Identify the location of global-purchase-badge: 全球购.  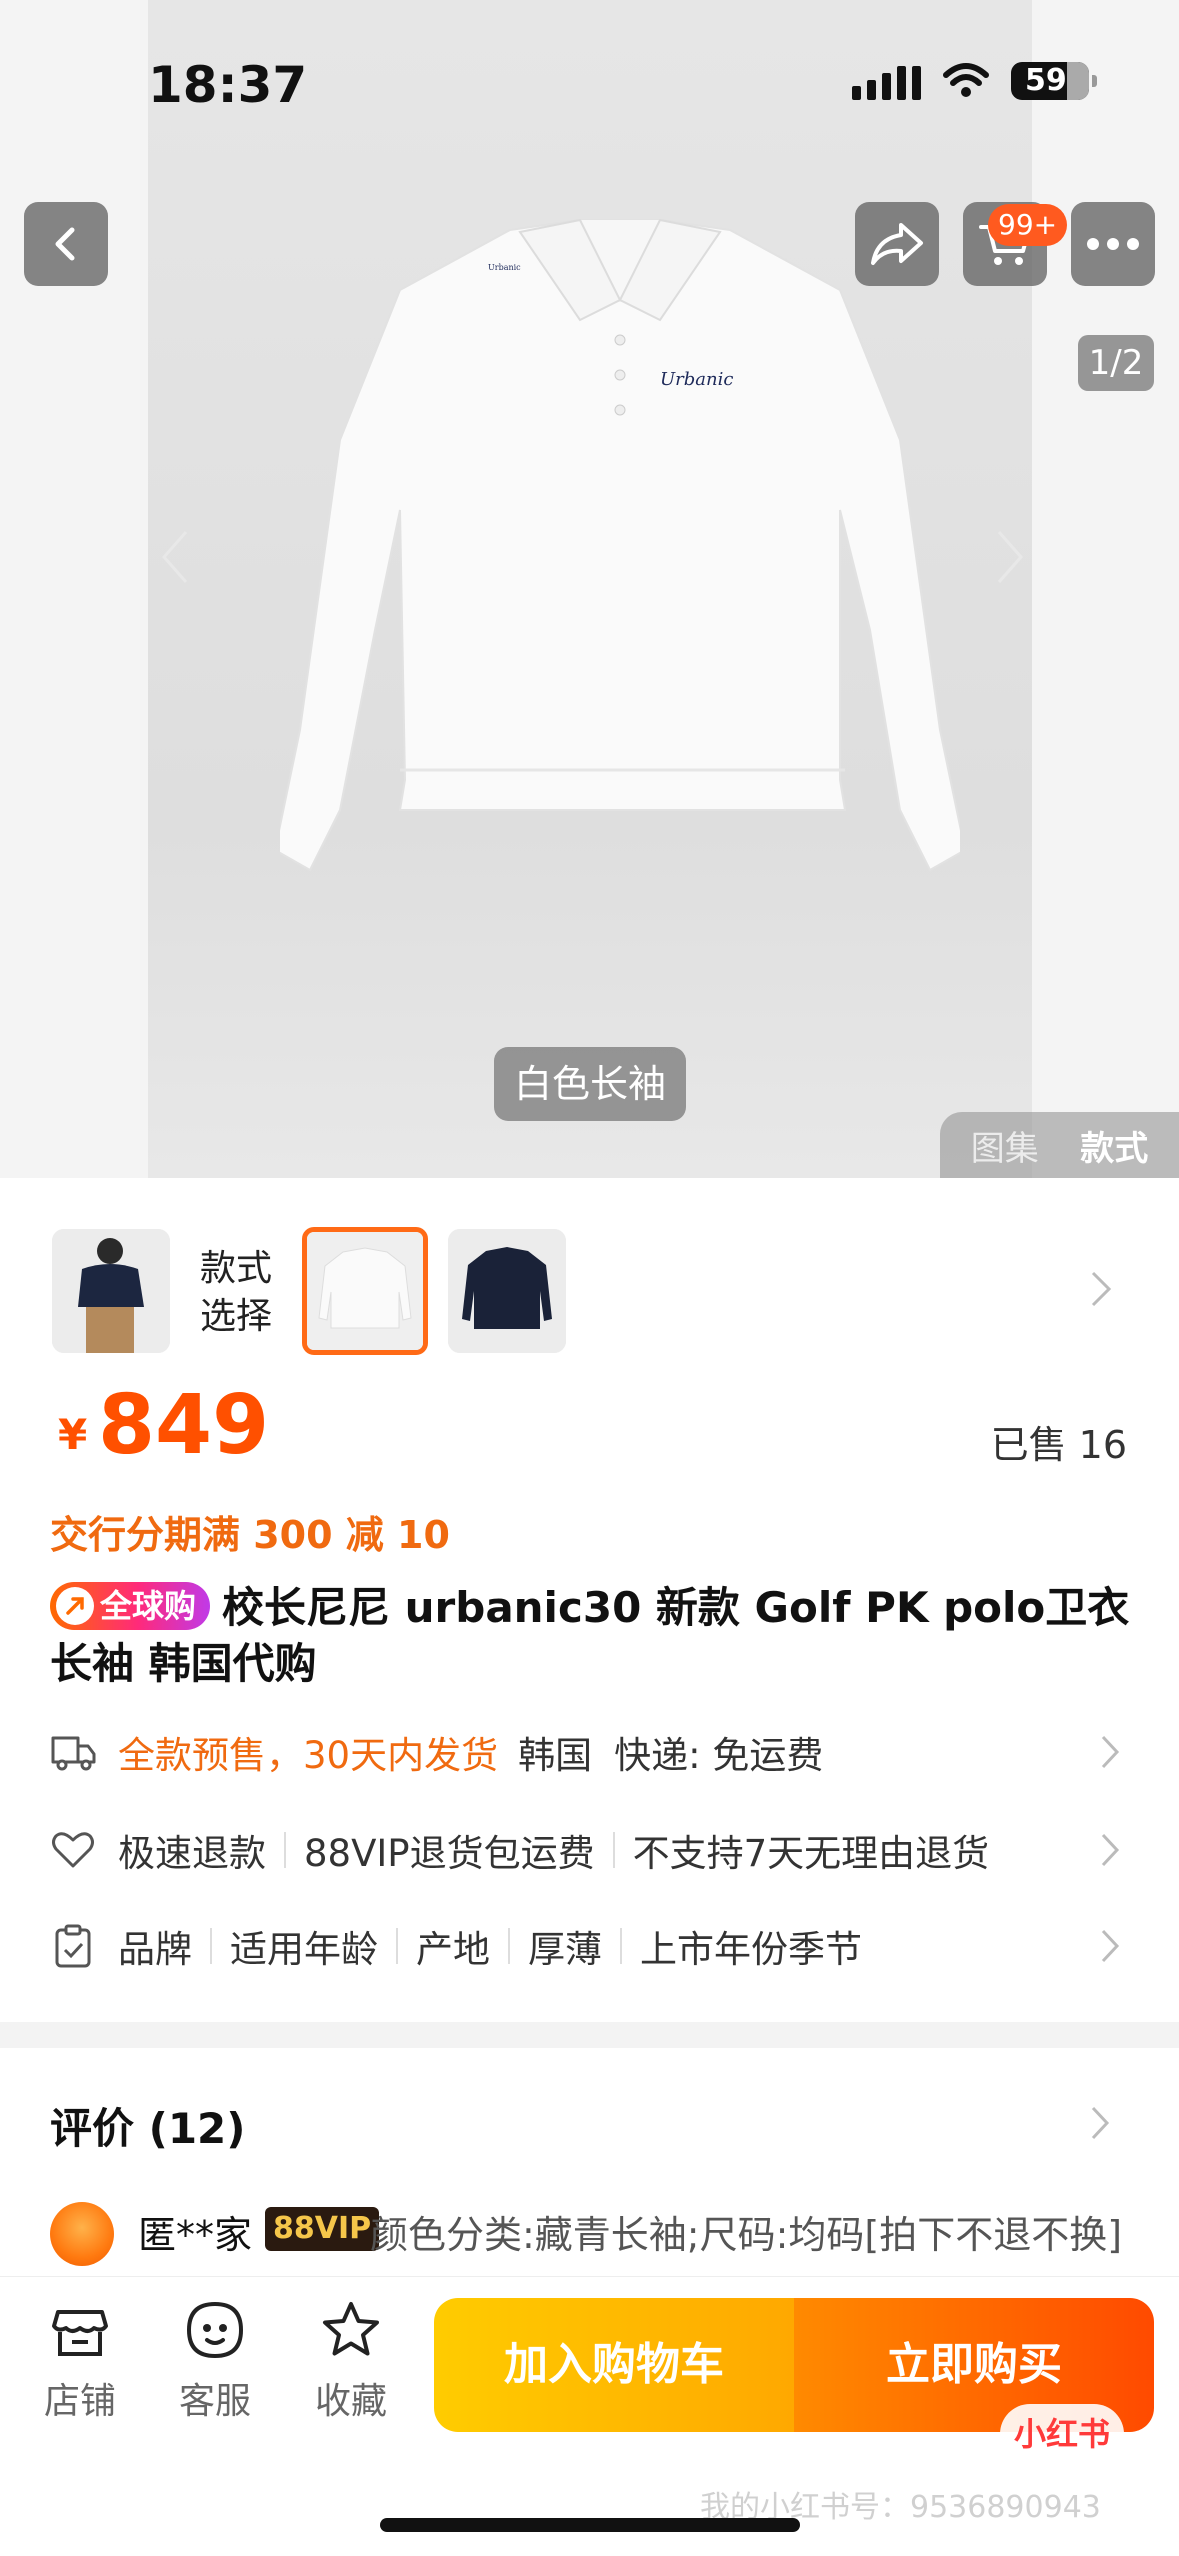
(130, 1606).